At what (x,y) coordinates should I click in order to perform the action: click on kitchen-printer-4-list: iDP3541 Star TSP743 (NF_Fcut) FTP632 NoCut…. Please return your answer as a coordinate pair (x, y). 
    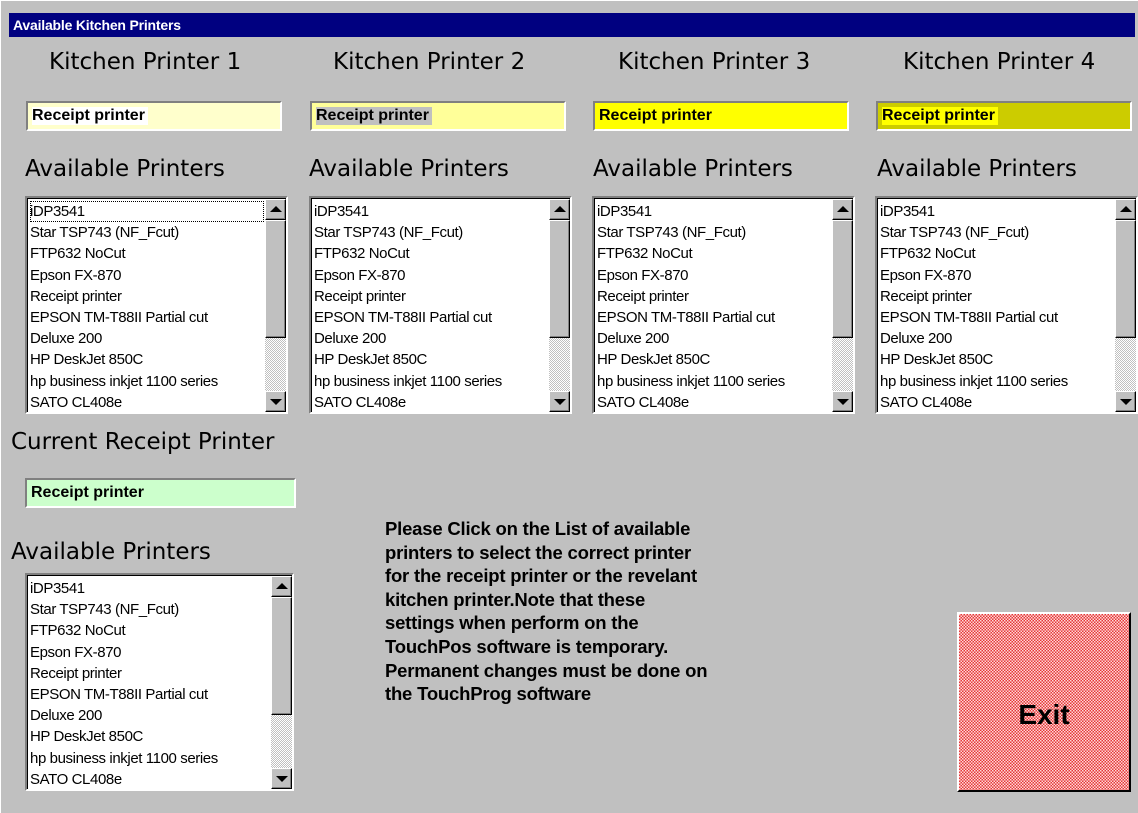
    Looking at the image, I should click on (1006, 305).